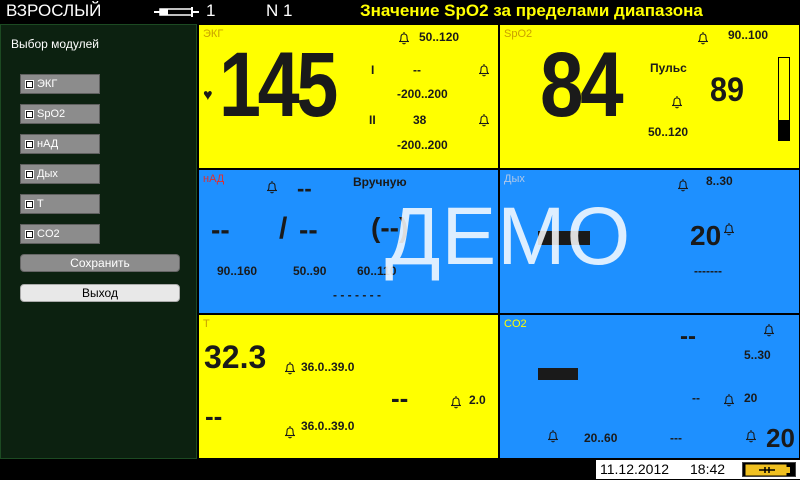 The width and height of the screenshot is (800, 480). Describe the element at coordinates (40, 204) in the screenshot. I see `module-label: Т` at that location.